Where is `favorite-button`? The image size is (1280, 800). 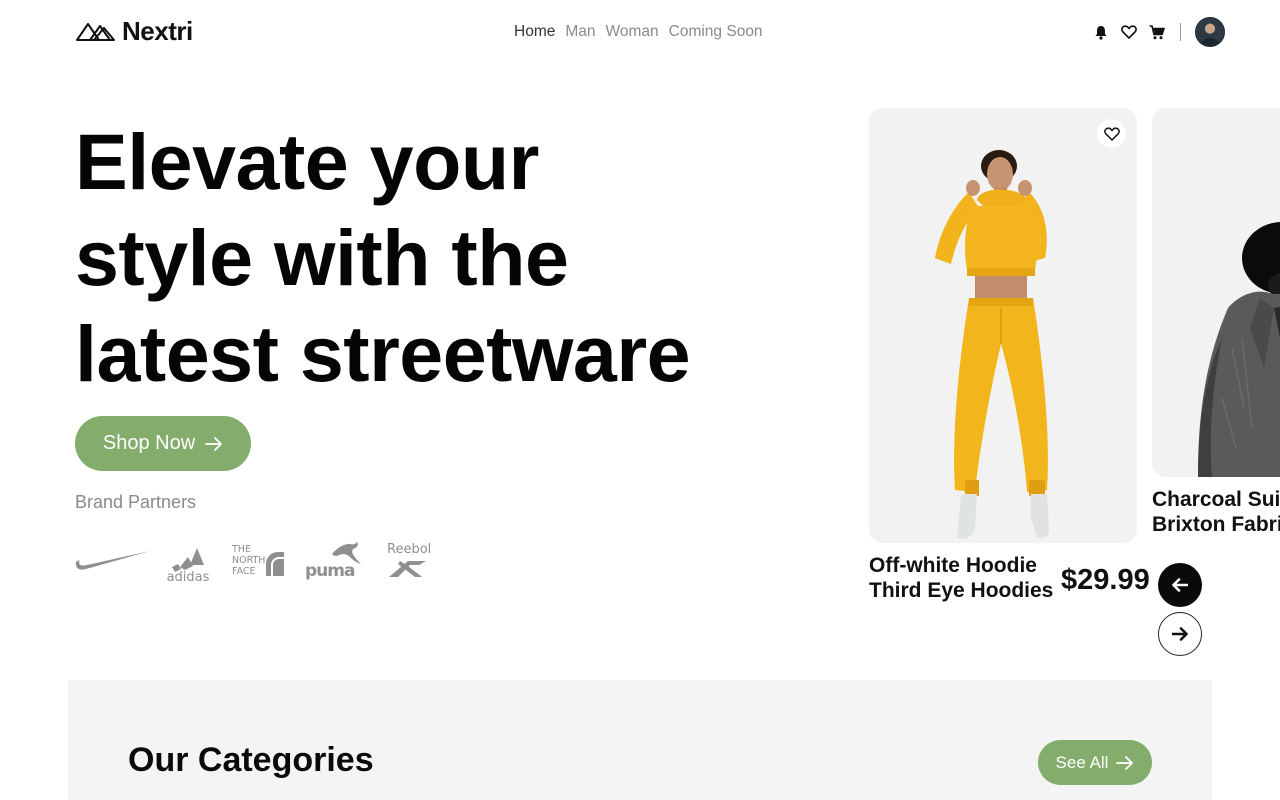 favorite-button is located at coordinates (1111, 133).